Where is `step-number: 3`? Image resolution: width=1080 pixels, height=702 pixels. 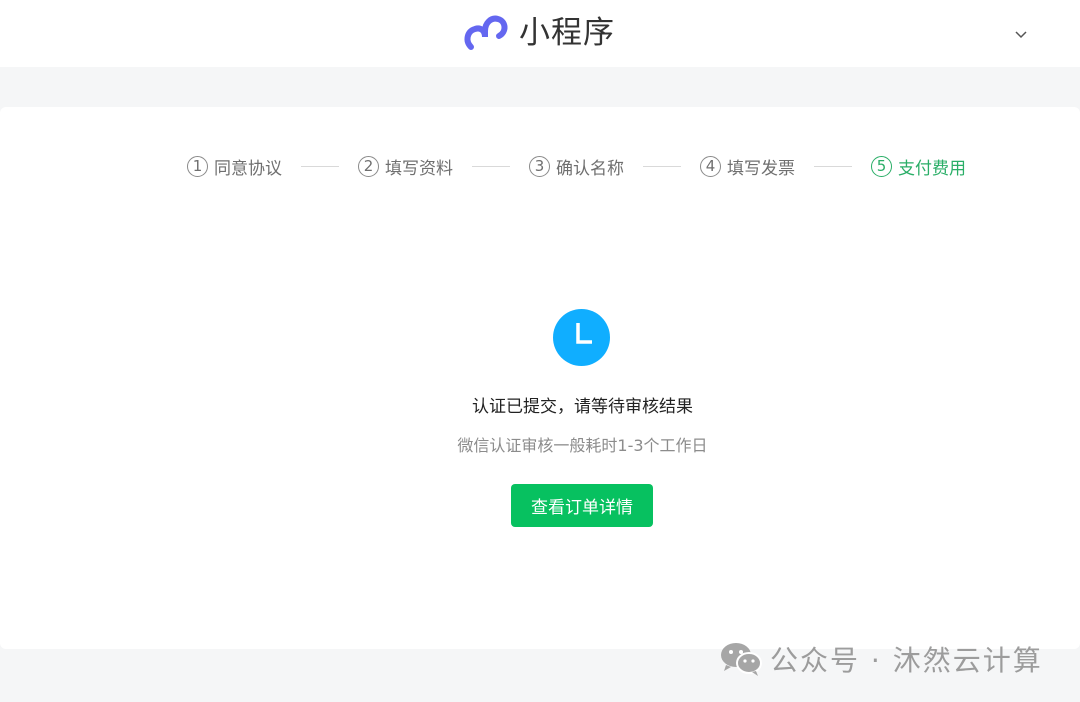
step-number: 3 is located at coordinates (539, 166).